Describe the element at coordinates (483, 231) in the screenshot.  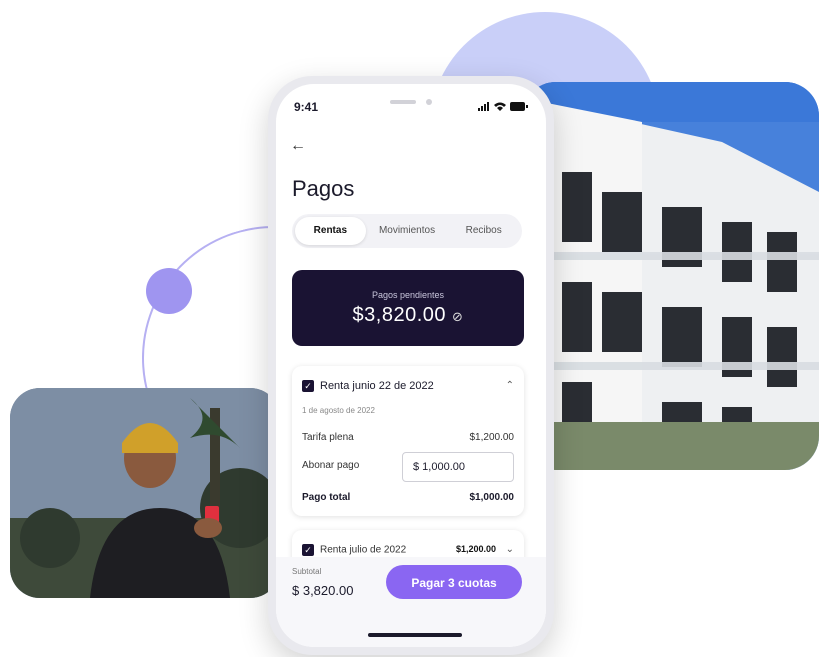
I see `tab-recibos: Recibos` at that location.